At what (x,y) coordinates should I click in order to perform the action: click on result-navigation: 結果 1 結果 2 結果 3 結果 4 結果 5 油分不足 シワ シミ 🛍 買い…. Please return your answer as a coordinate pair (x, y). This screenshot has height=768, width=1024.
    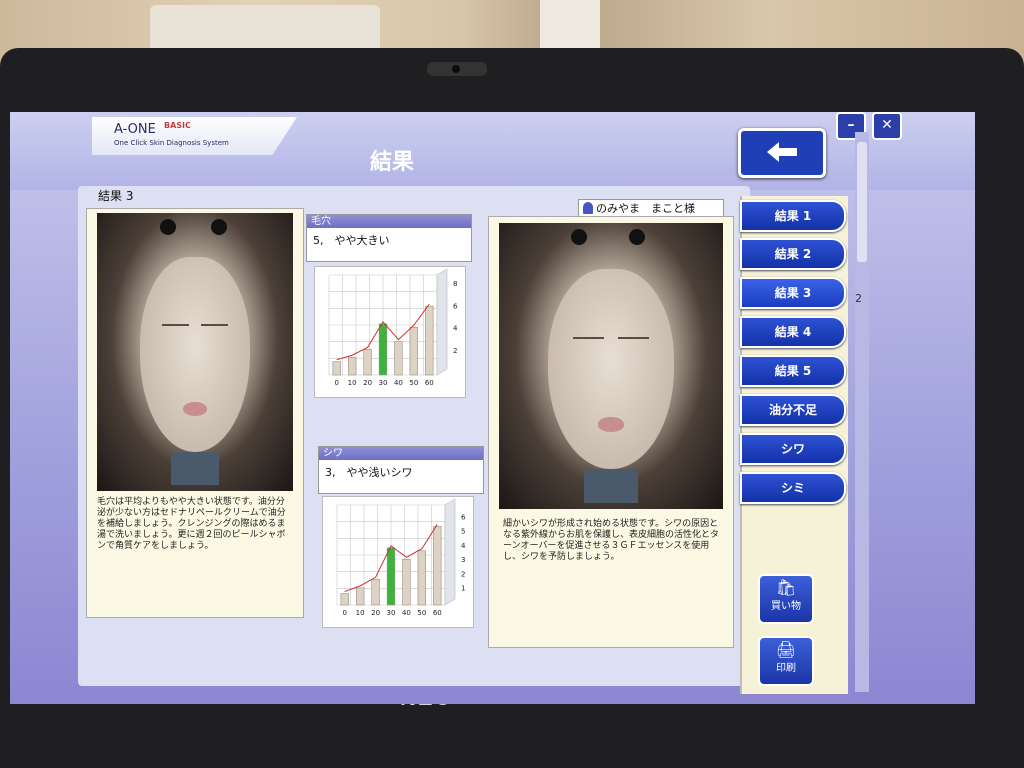
    Looking at the image, I should click on (794, 445).